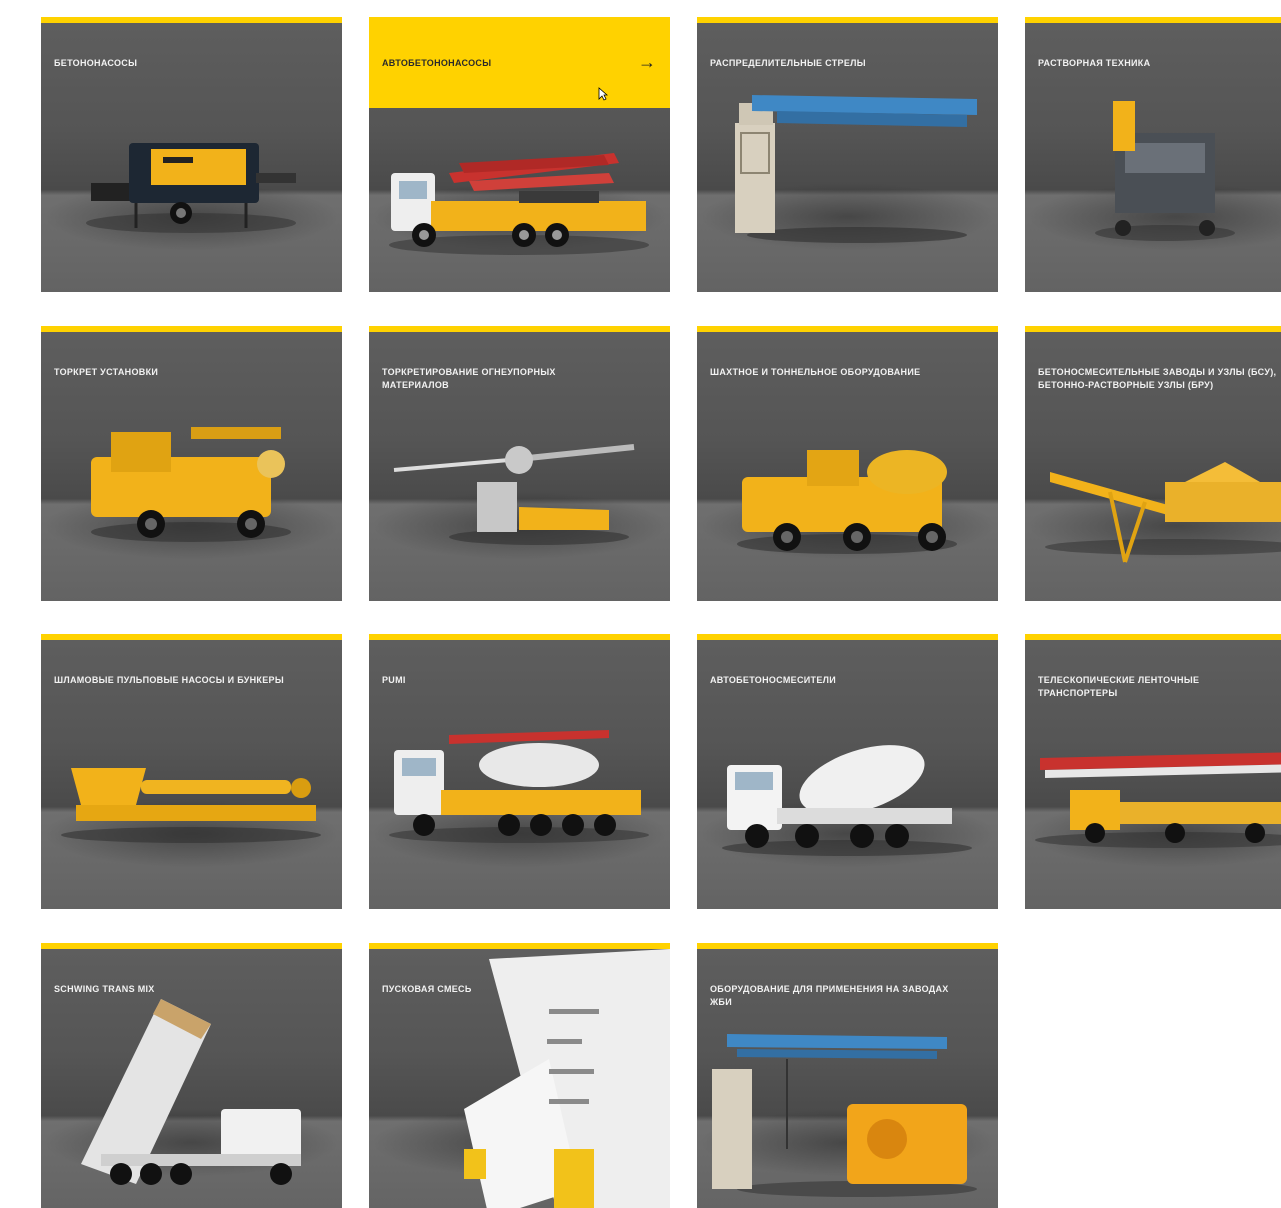  I want to click on arrow-right-icon: →, so click(647, 62).